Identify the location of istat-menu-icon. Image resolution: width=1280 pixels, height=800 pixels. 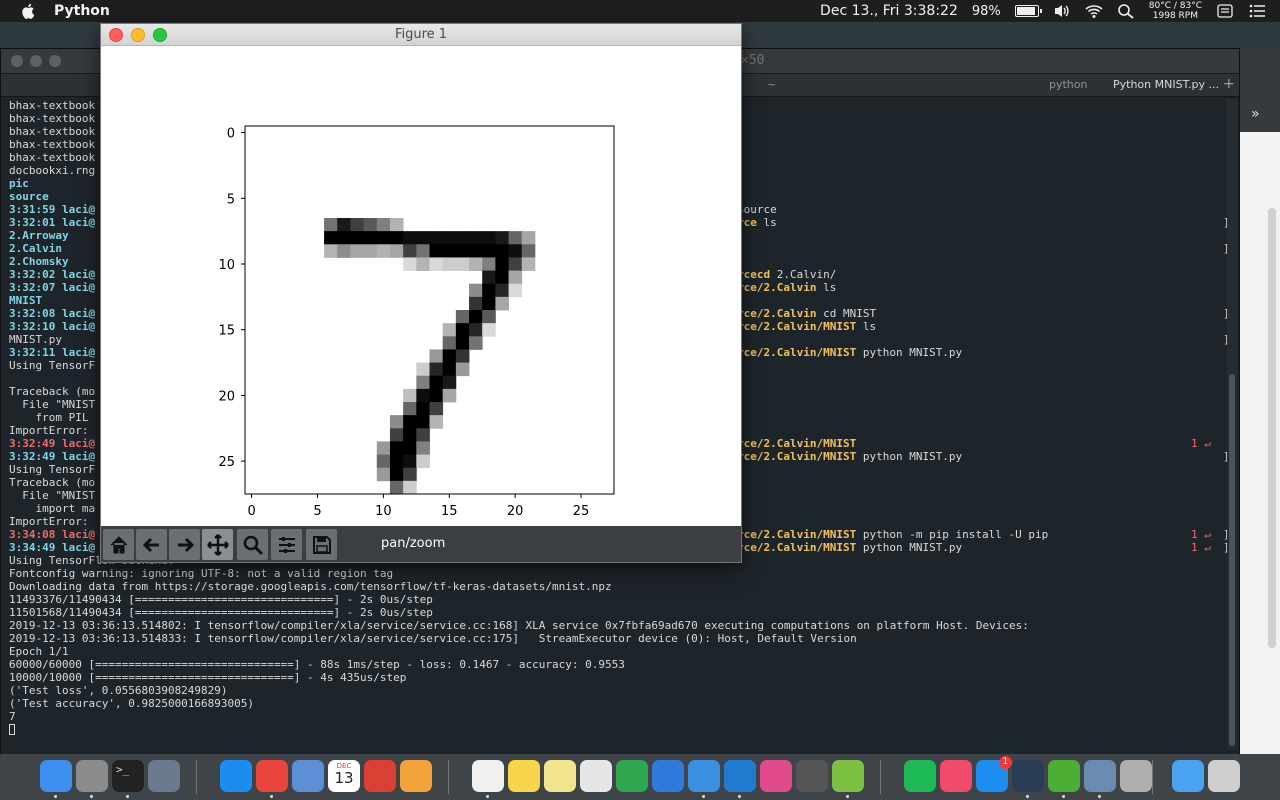
(1225, 11).